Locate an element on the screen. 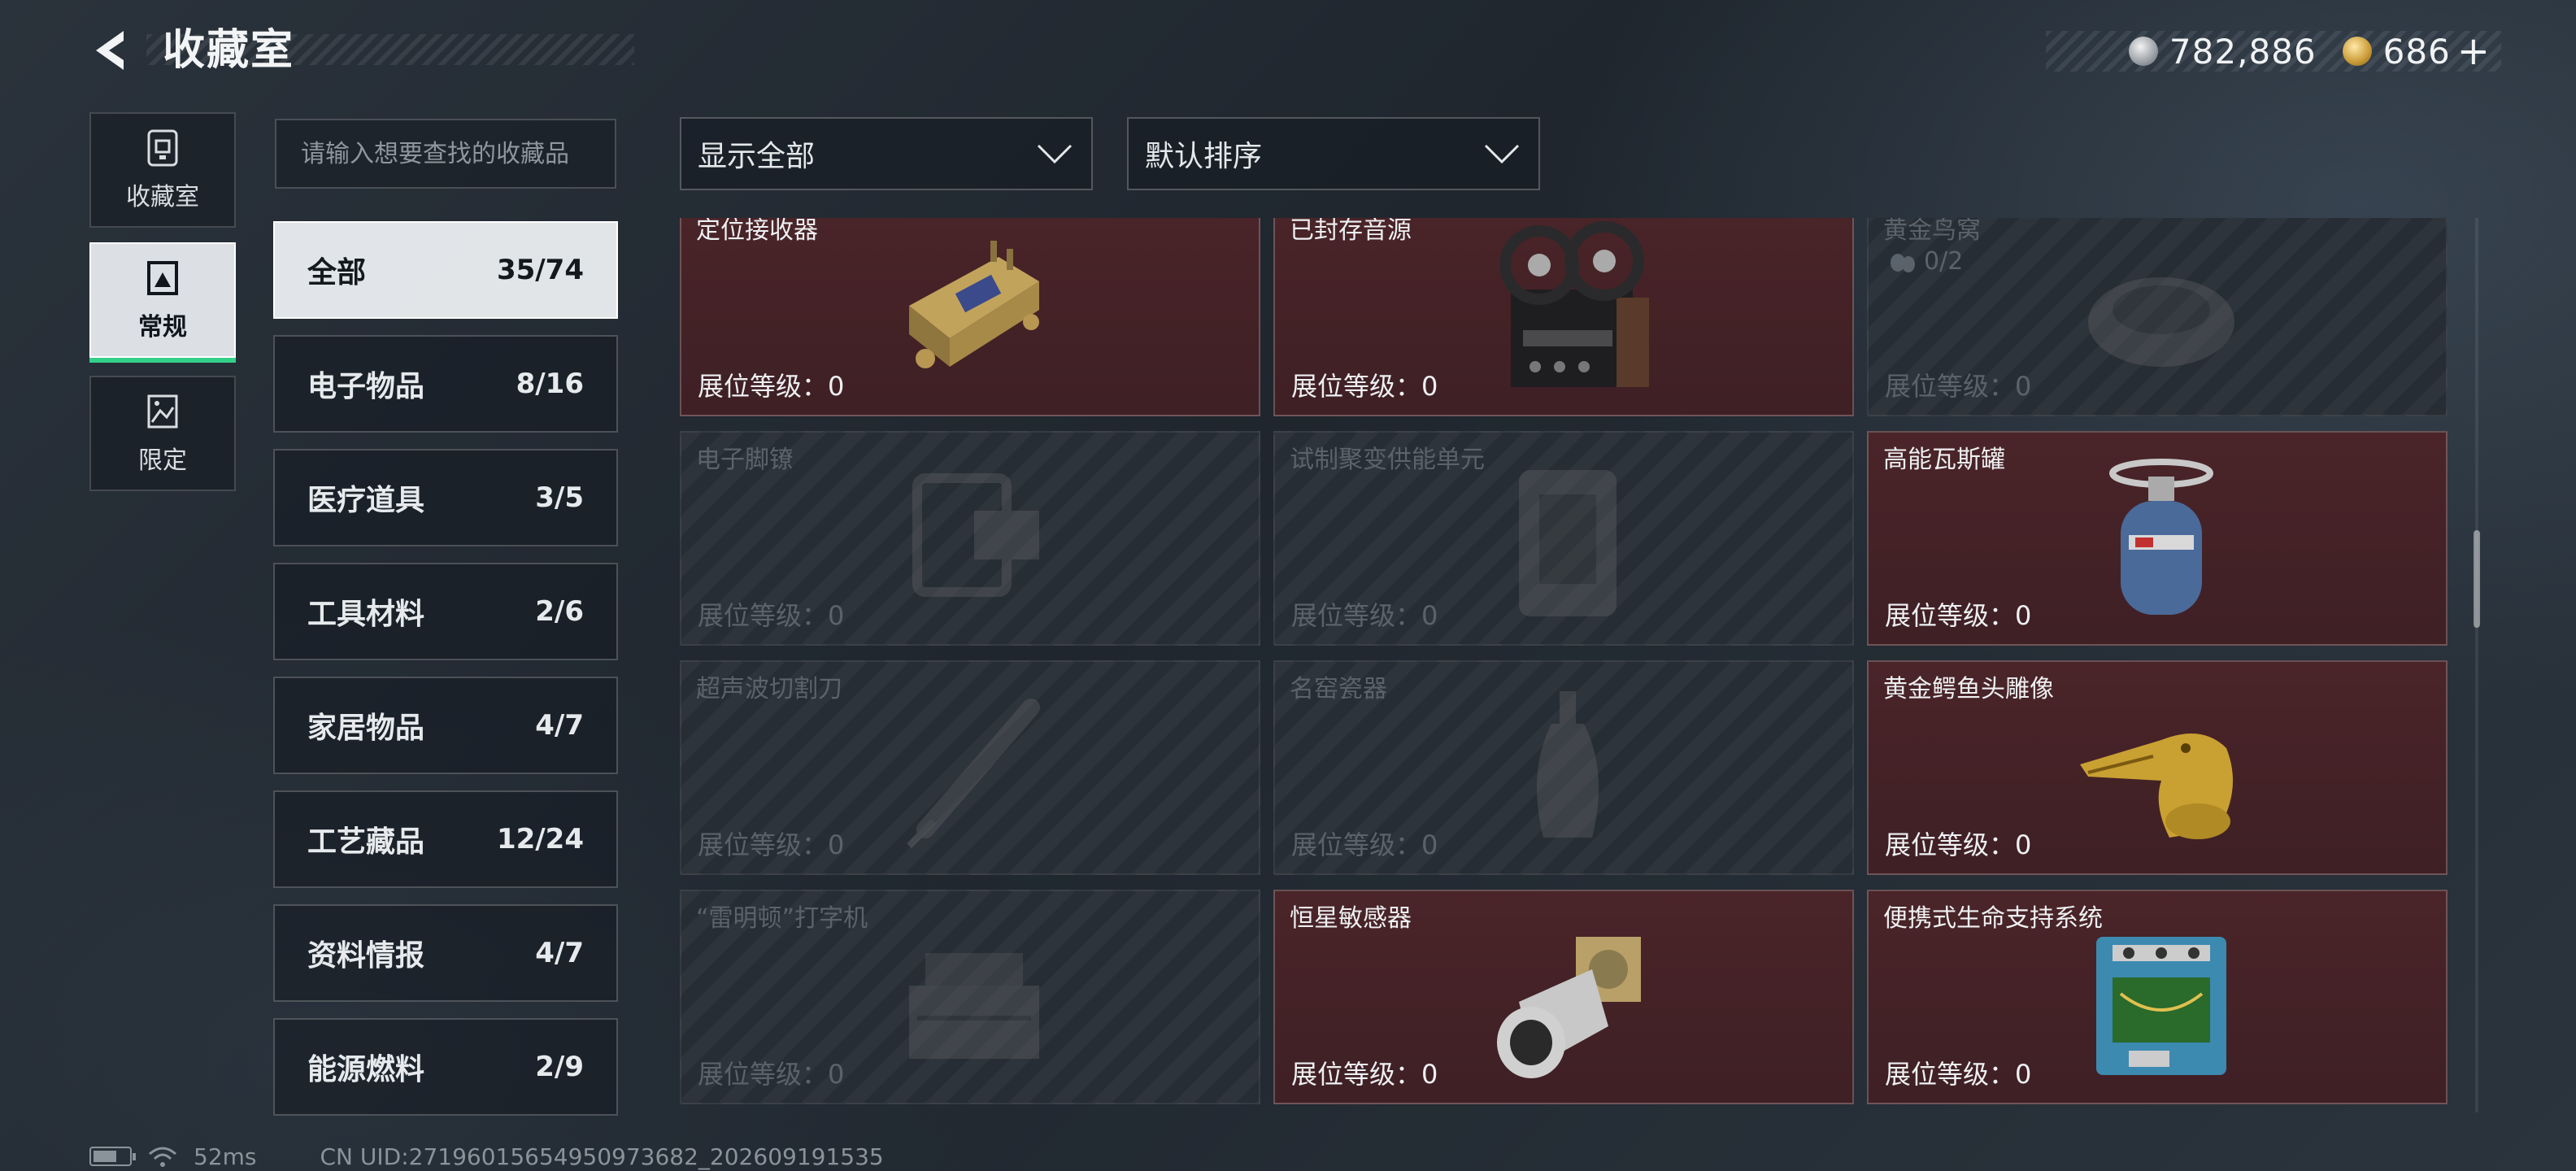  category-tools: 工具材料 2/6 is located at coordinates (446, 611).